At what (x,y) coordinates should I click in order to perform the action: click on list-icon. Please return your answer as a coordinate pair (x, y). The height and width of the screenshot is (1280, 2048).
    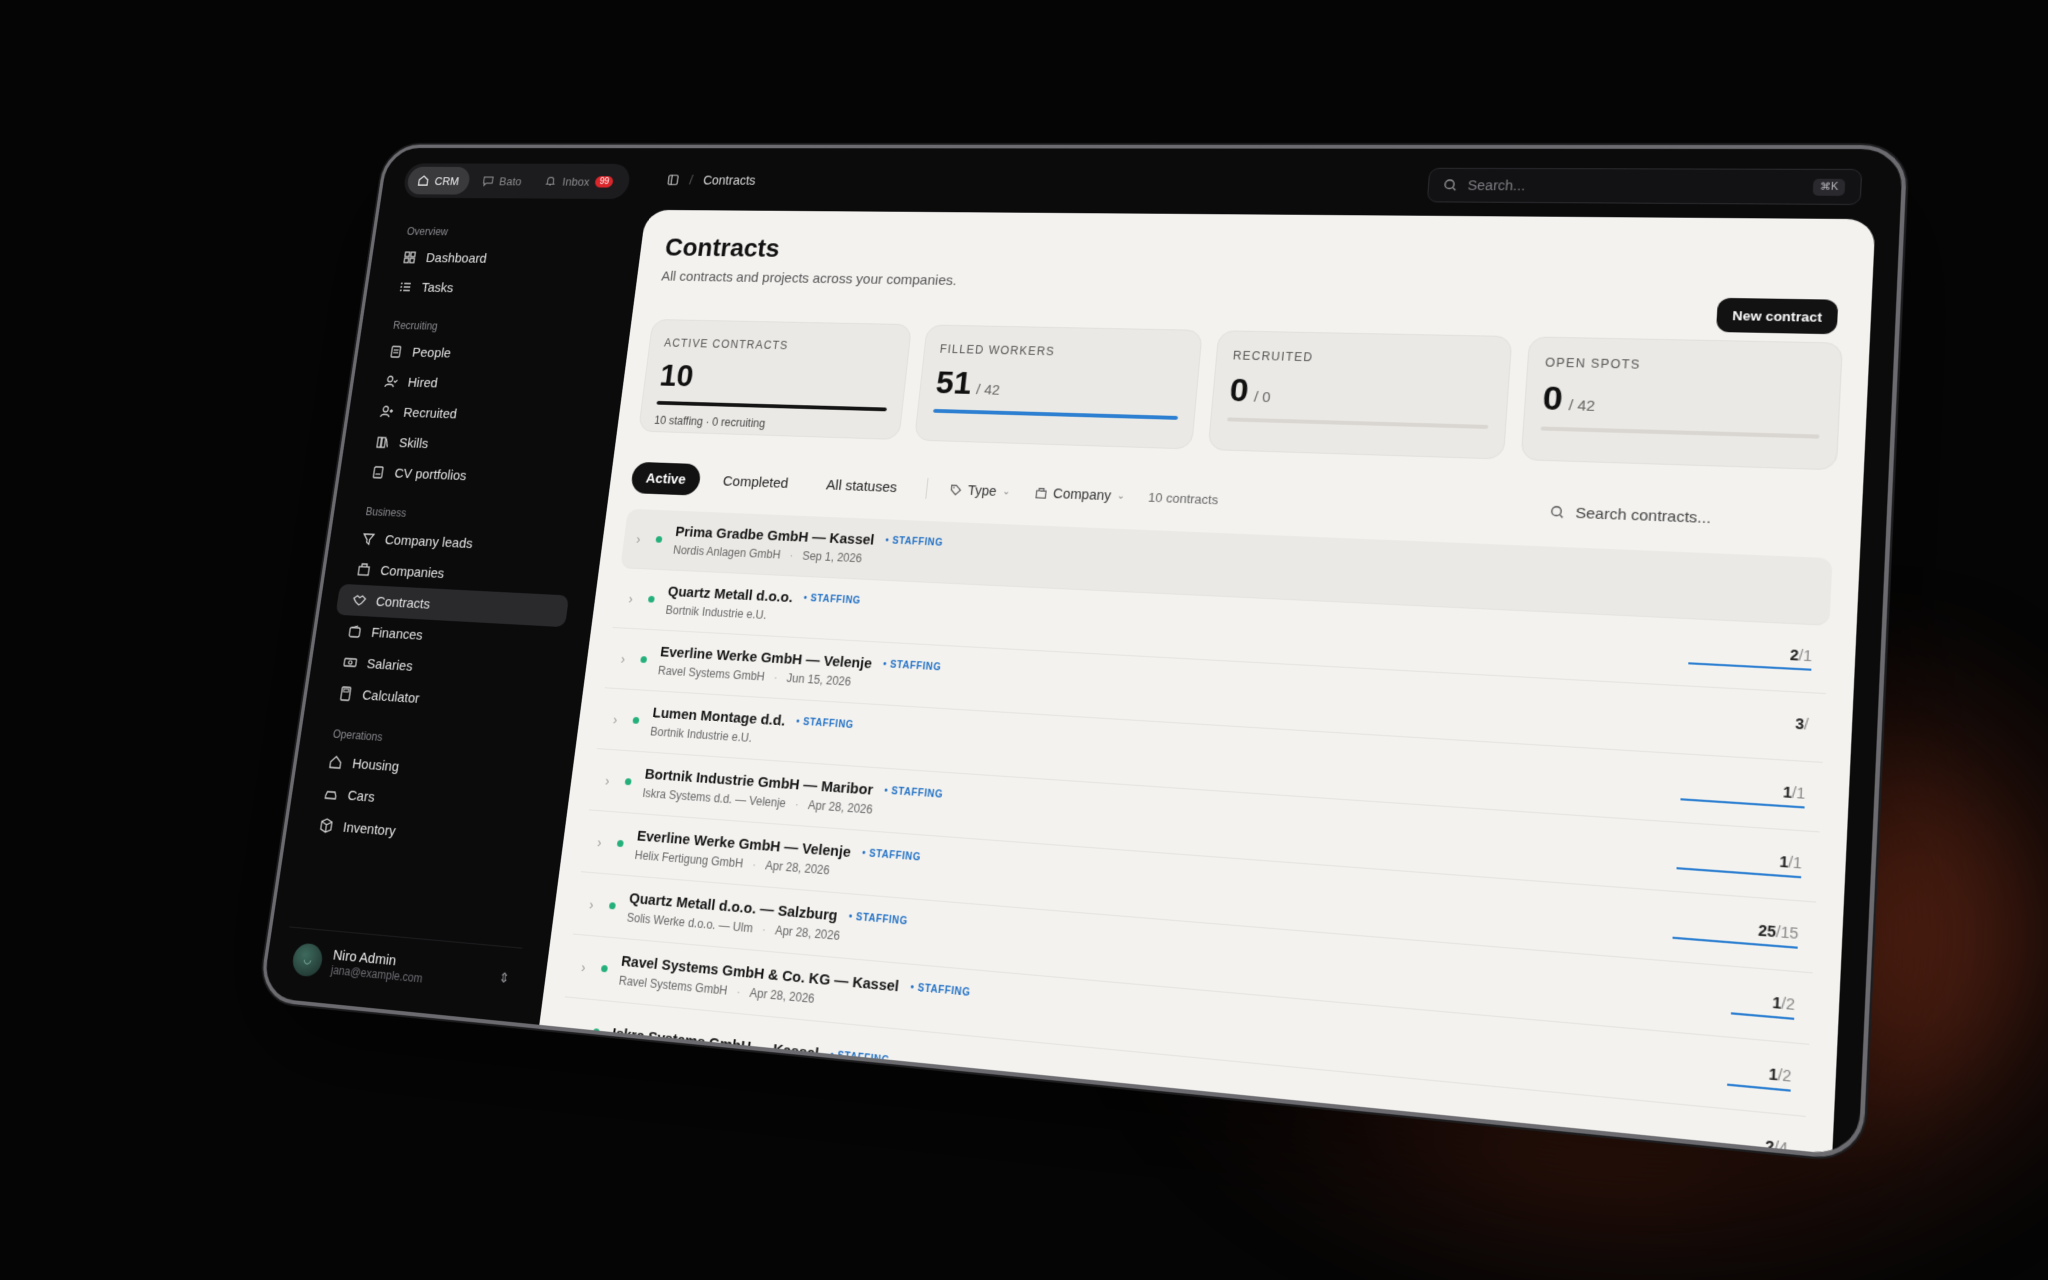
    Looking at the image, I should click on (405, 287).